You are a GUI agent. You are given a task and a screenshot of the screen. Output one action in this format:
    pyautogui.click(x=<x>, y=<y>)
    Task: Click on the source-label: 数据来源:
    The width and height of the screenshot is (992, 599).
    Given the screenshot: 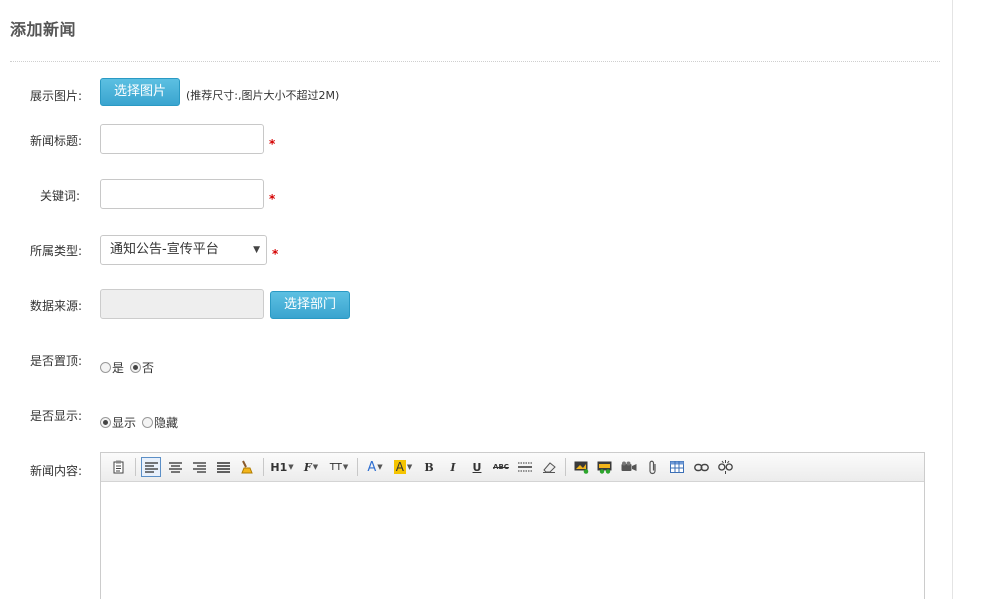 What is the action you would take?
    pyautogui.click(x=56, y=306)
    